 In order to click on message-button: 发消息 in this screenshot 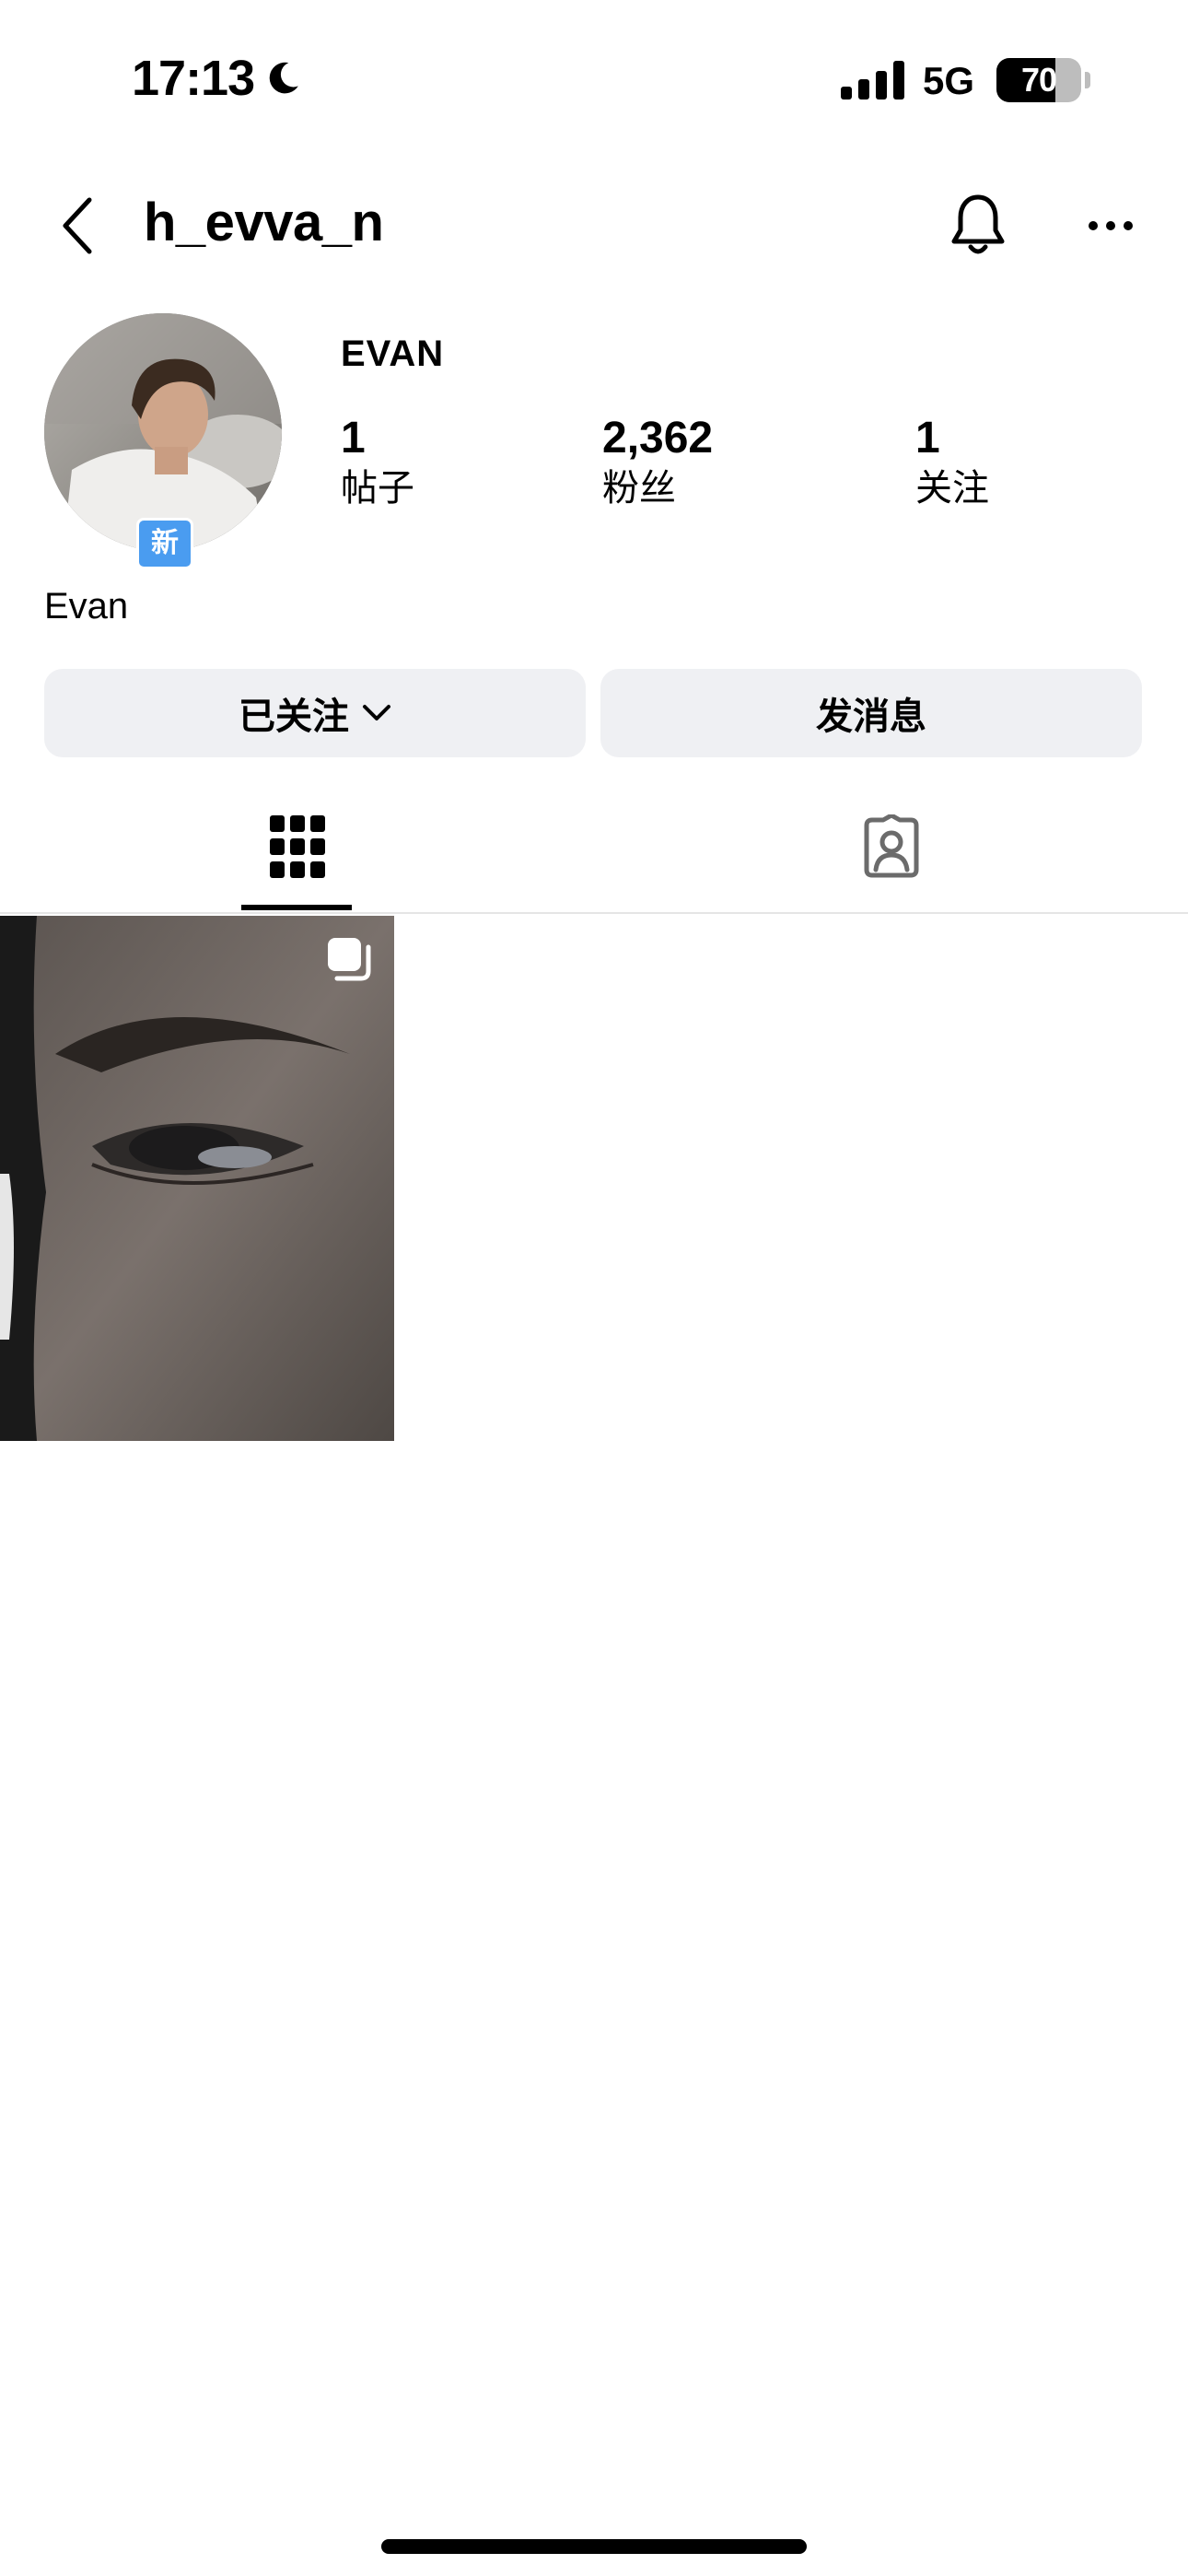, I will do `click(871, 713)`.